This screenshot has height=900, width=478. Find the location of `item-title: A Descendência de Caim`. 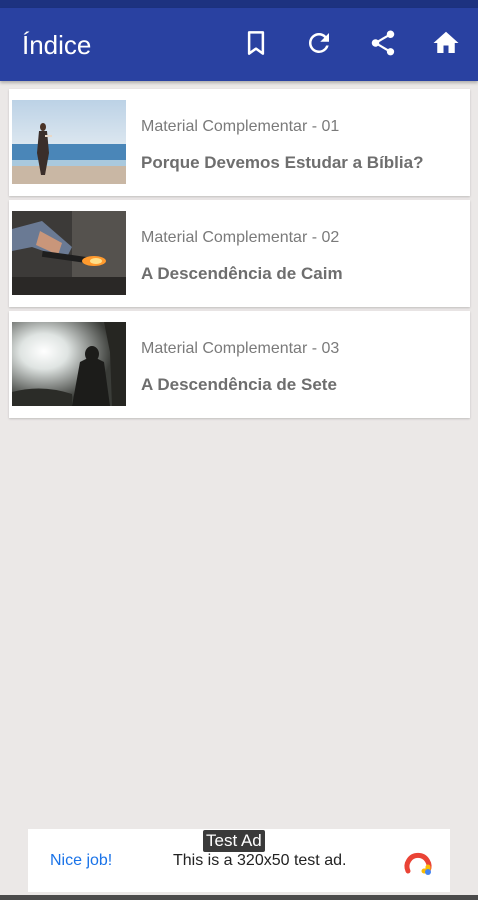

item-title: A Descendência de Caim is located at coordinates (242, 273).